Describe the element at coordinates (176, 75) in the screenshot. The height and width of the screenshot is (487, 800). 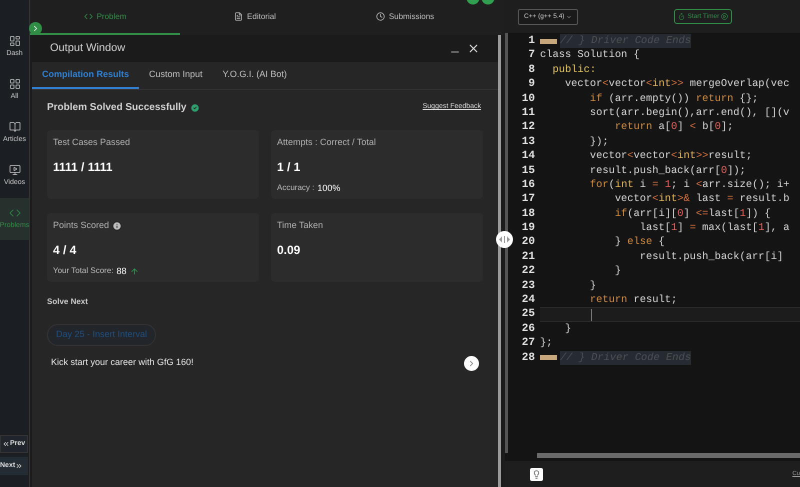
I see `tab: Custom Input` at that location.